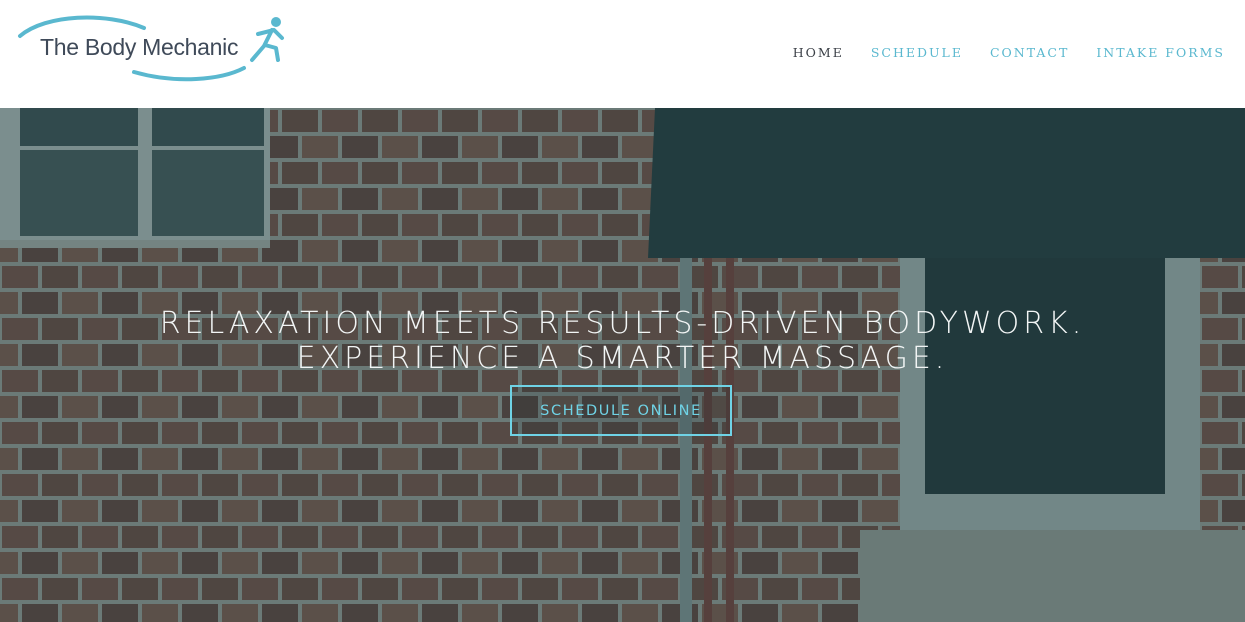 The height and width of the screenshot is (622, 1245). I want to click on schedule-online-button: SCHEDULE ONLINE, so click(621, 410).